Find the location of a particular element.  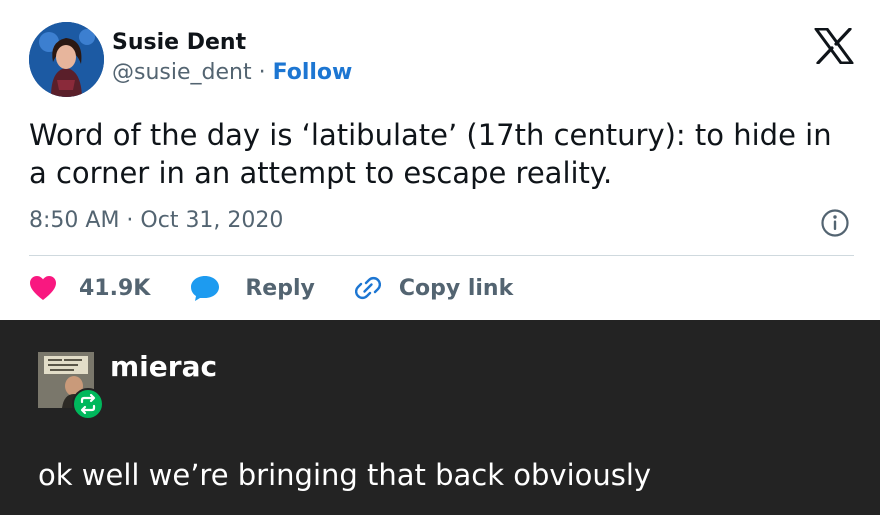

copy-link-label: Copy link is located at coordinates (456, 288).